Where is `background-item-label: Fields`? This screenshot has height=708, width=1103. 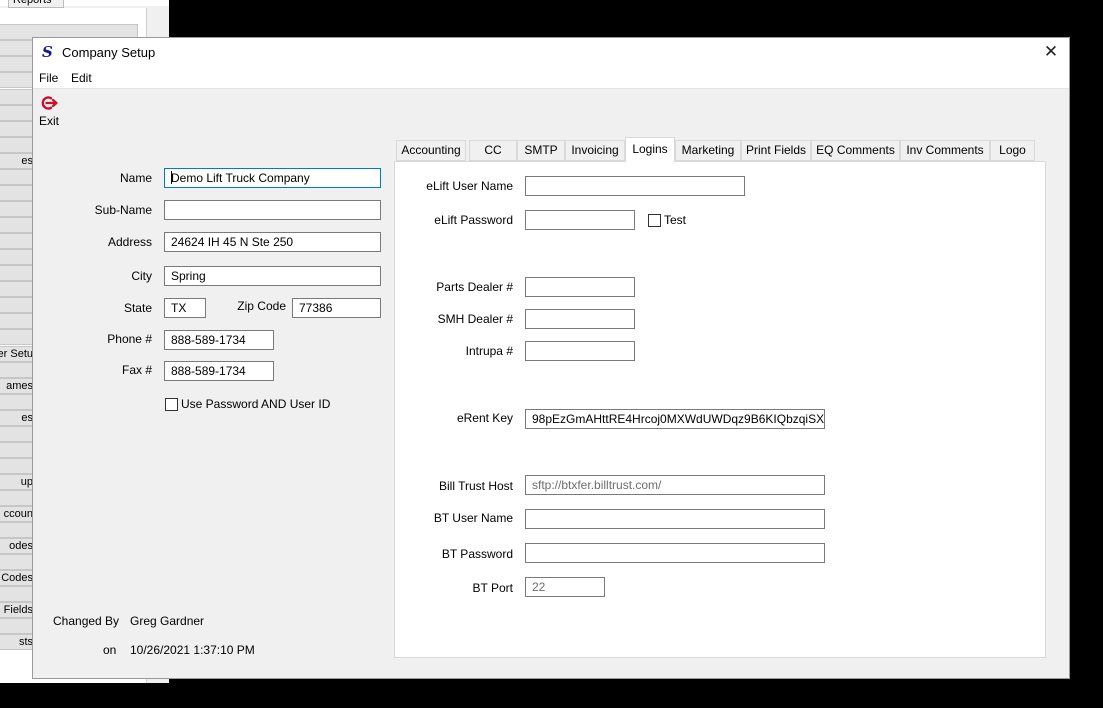 background-item-label: Fields is located at coordinates (18, 610).